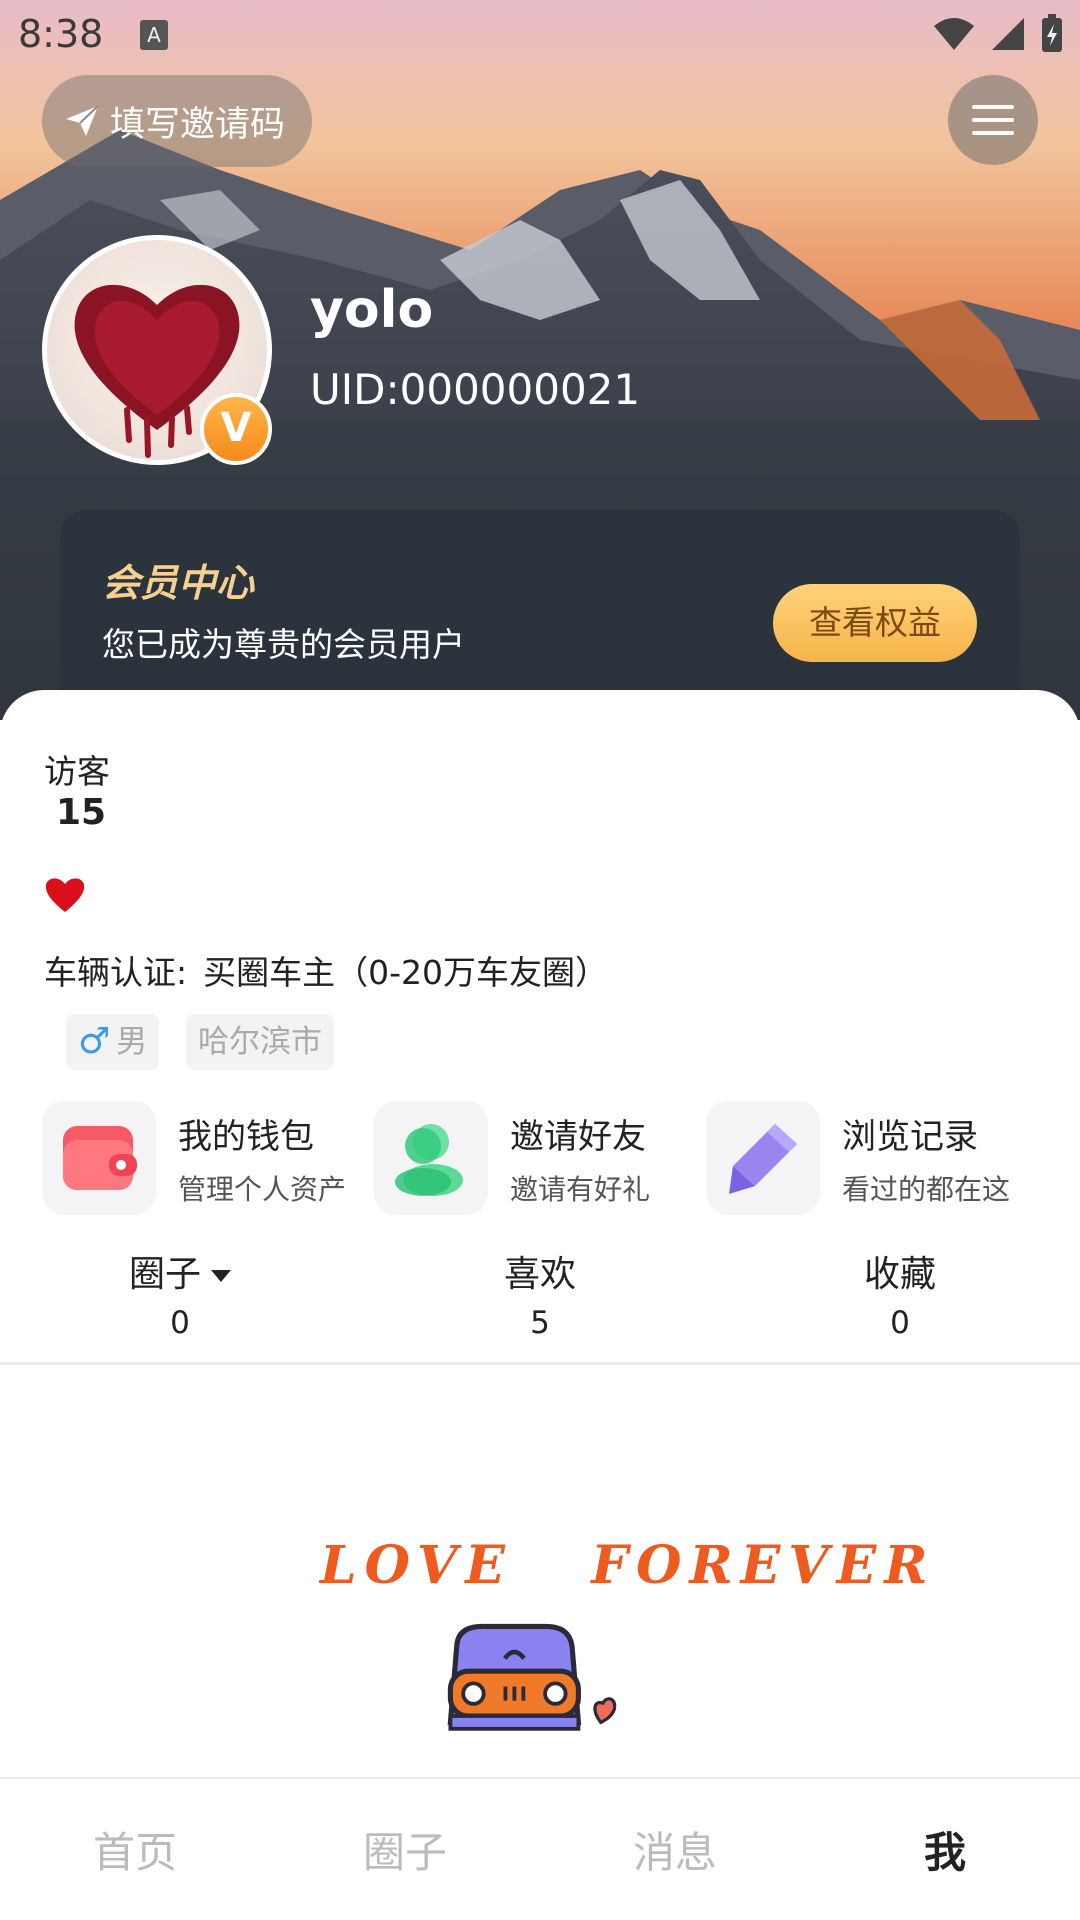 The width and height of the screenshot is (1080, 1920). I want to click on history-icon-box, so click(763, 1158).